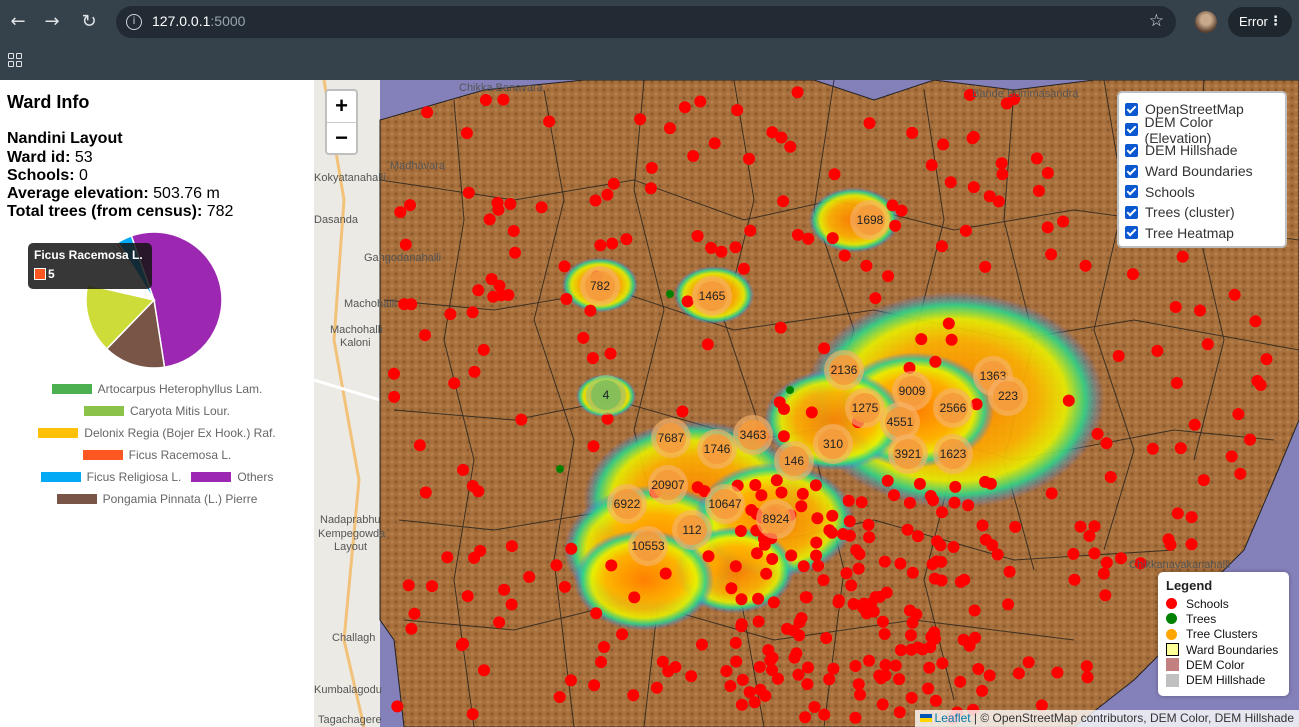 This screenshot has width=1299, height=727. Describe the element at coordinates (712, 296) in the screenshot. I see `tree-cluster-marker: 1465` at that location.